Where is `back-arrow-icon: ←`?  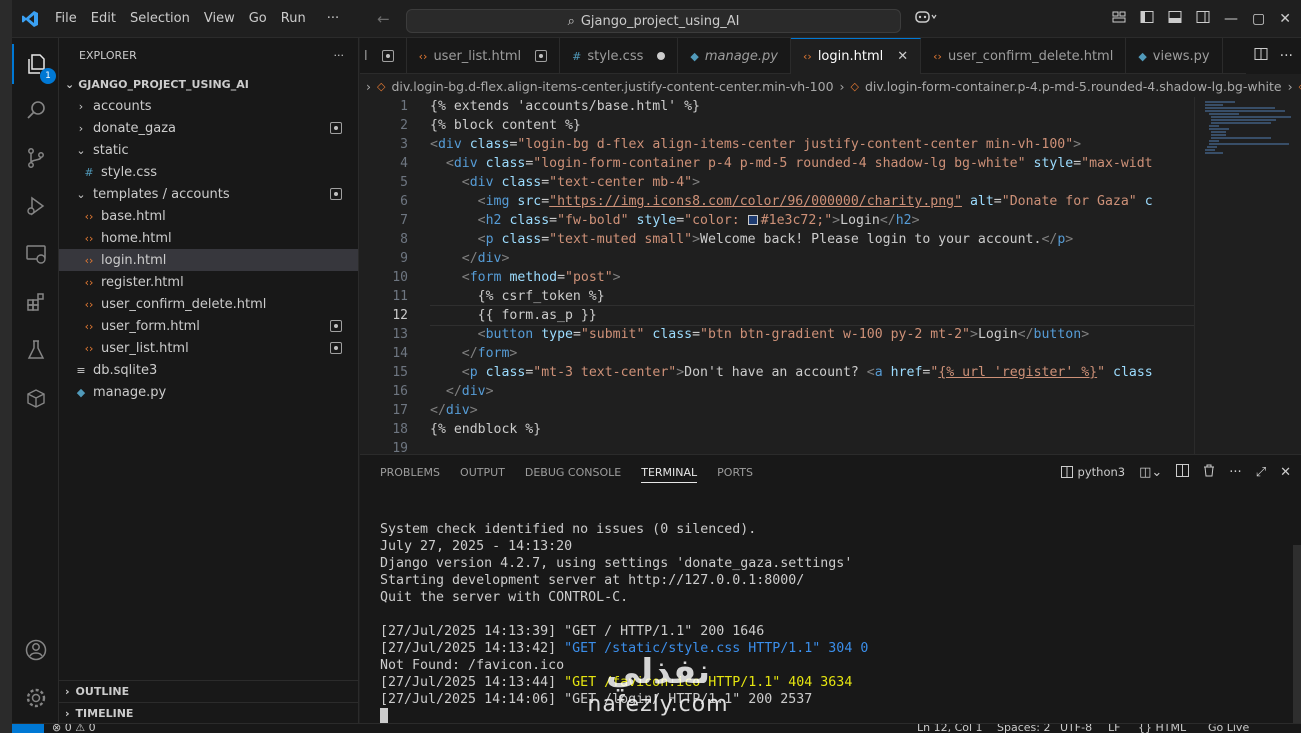
back-arrow-icon: ← is located at coordinates (383, 19).